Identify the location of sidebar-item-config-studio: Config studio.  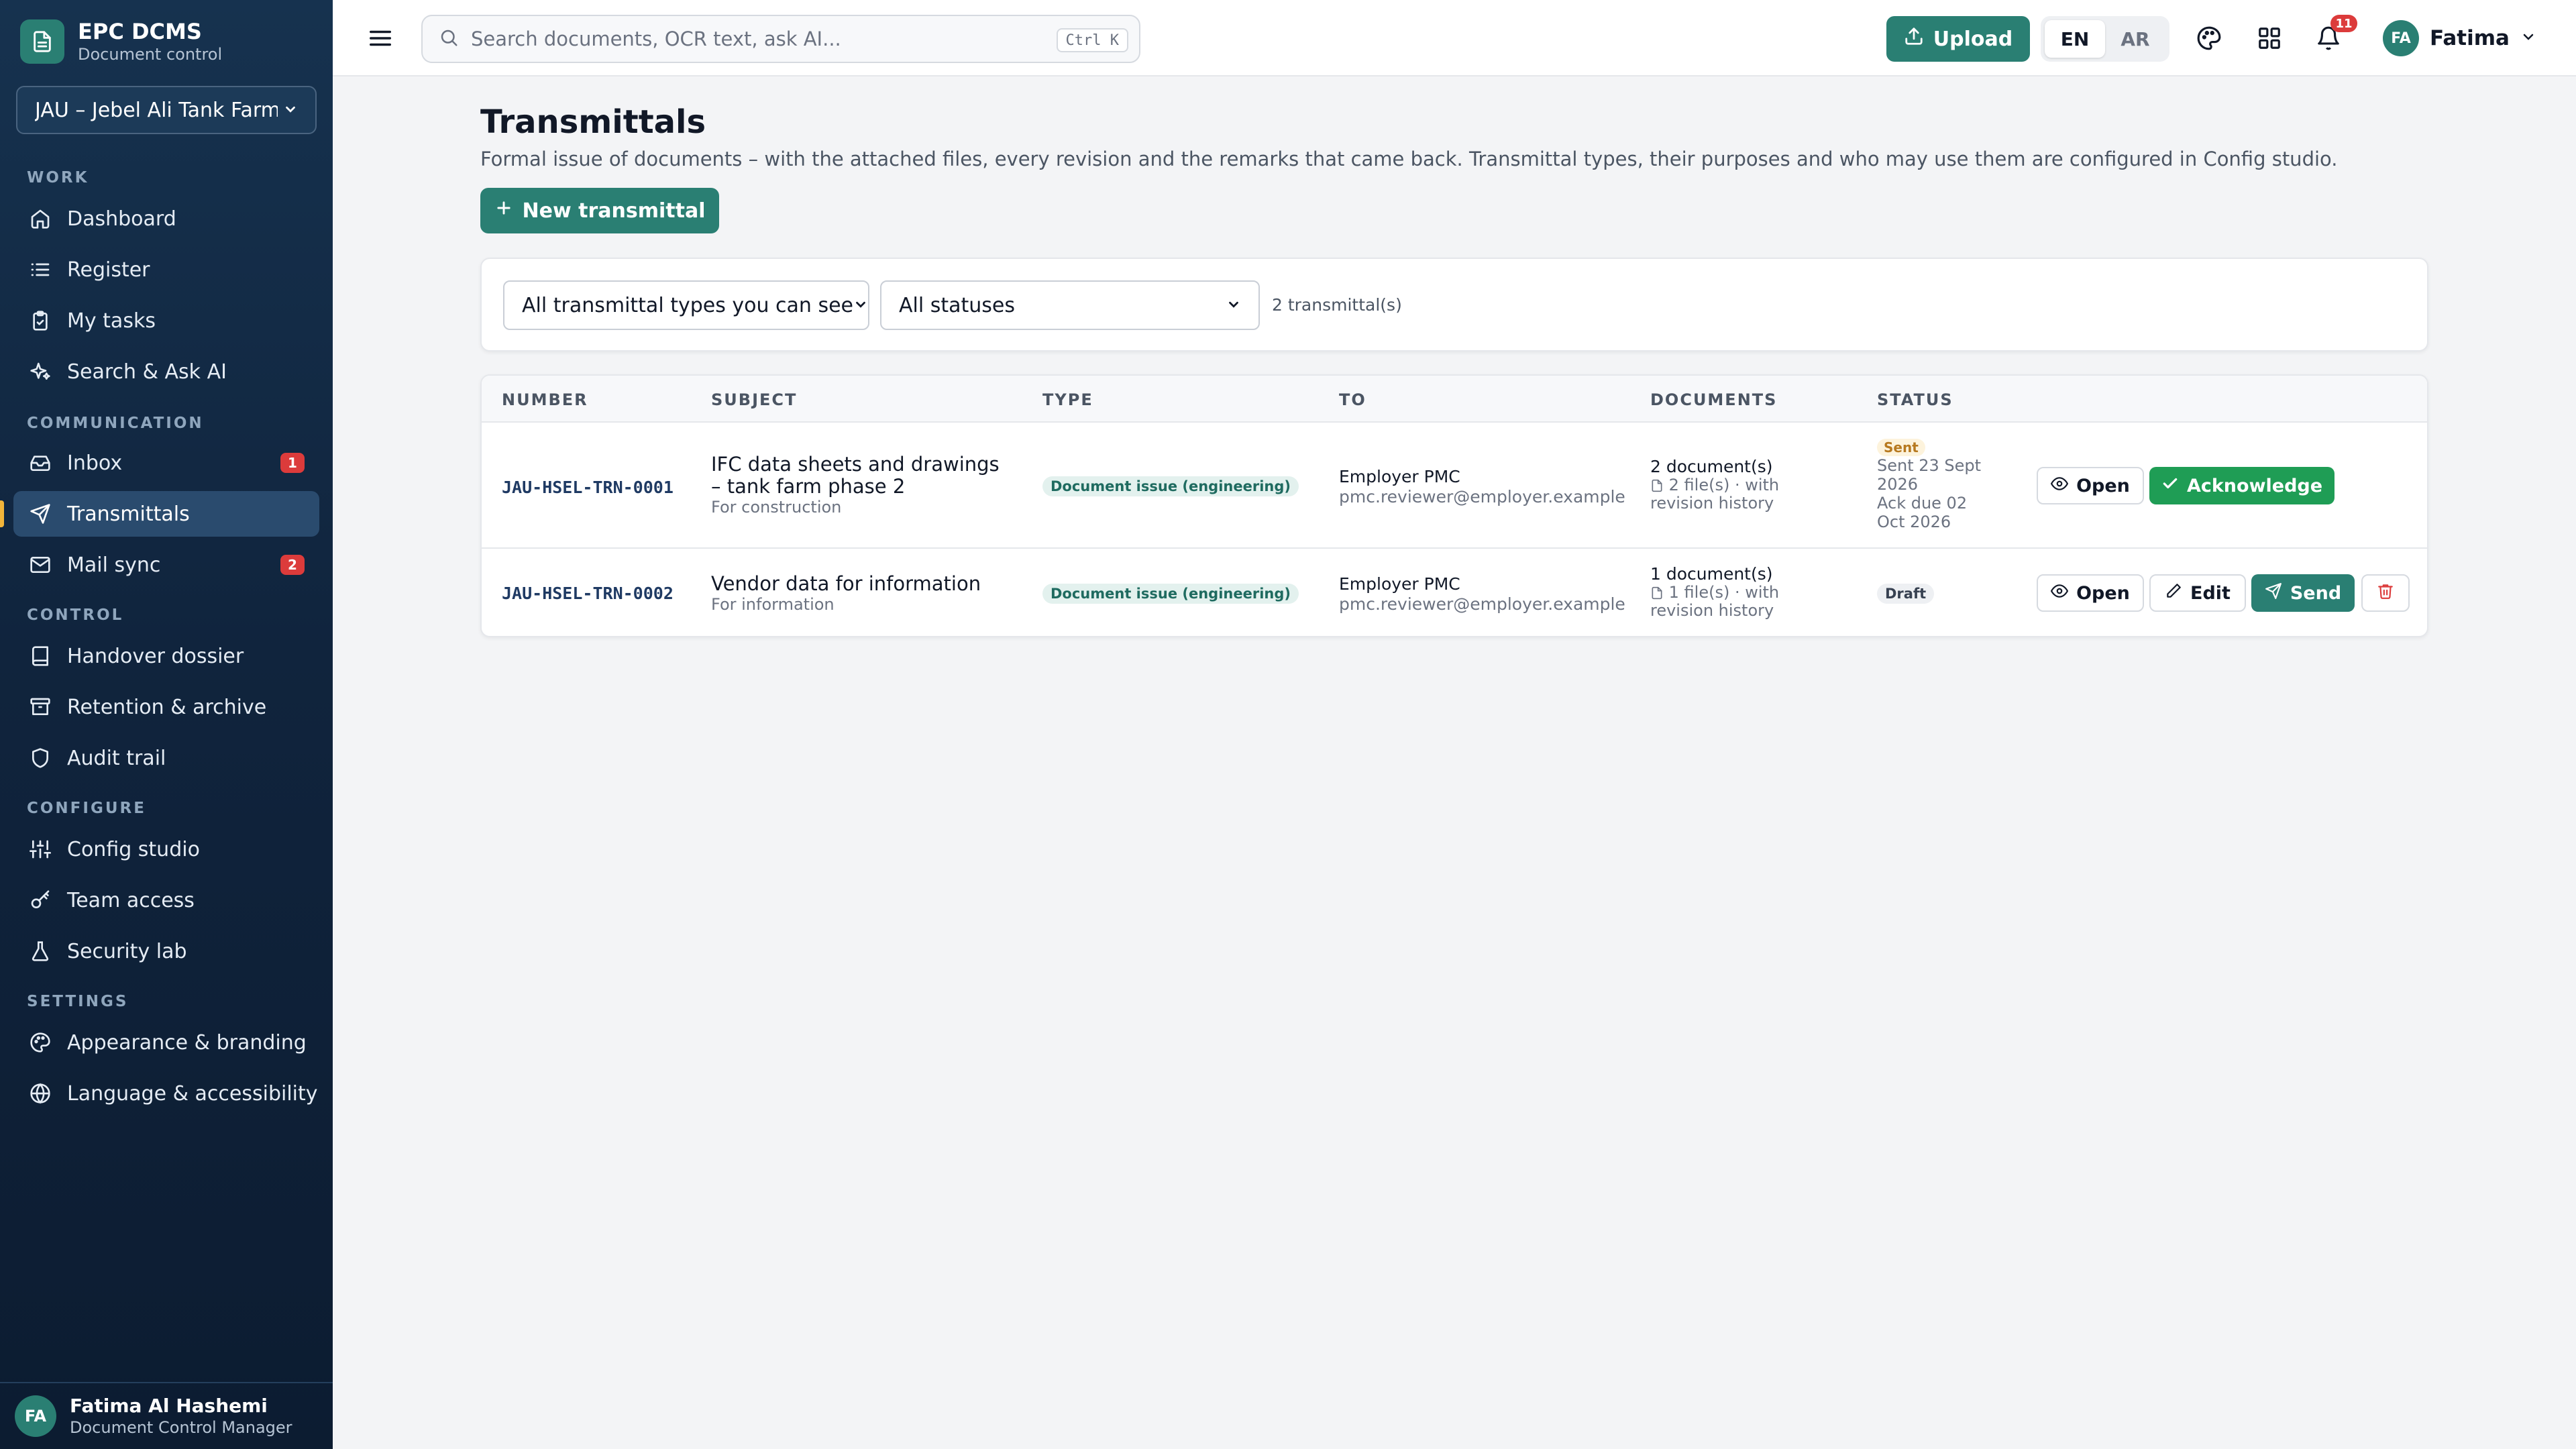
(166, 849).